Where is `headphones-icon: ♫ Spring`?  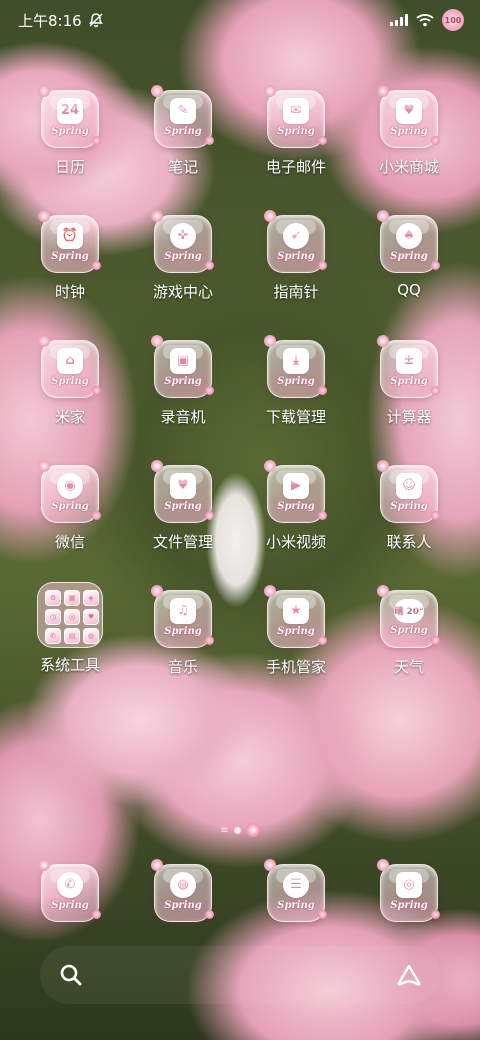
headphones-icon: ♫ Spring is located at coordinates (182, 616).